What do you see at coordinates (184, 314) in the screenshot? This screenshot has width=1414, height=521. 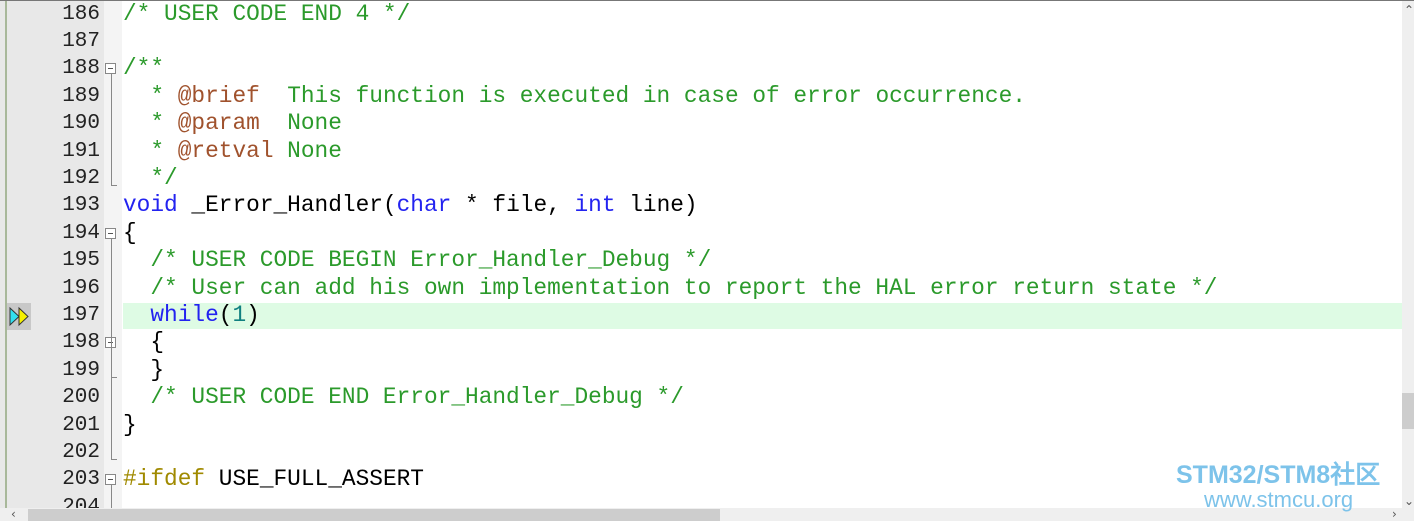 I see `code-token: while` at bounding box center [184, 314].